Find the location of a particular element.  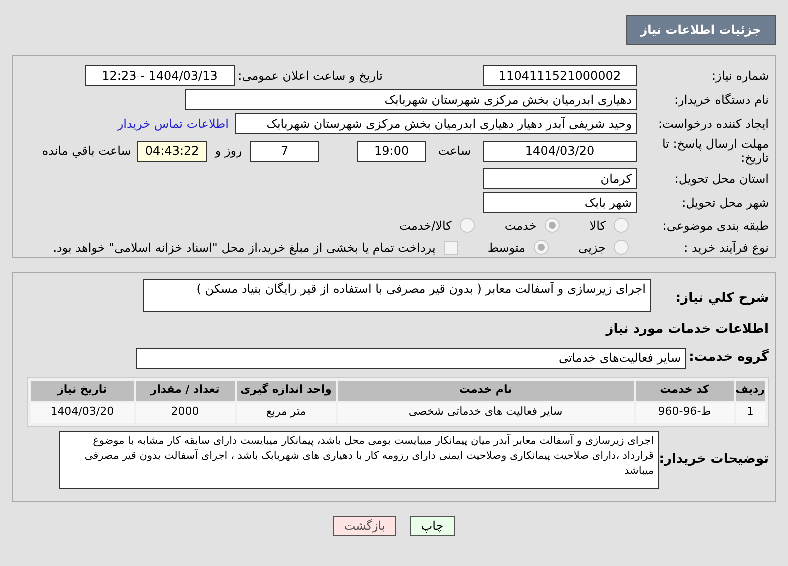

radio-label: خدمت is located at coordinates (520, 226).